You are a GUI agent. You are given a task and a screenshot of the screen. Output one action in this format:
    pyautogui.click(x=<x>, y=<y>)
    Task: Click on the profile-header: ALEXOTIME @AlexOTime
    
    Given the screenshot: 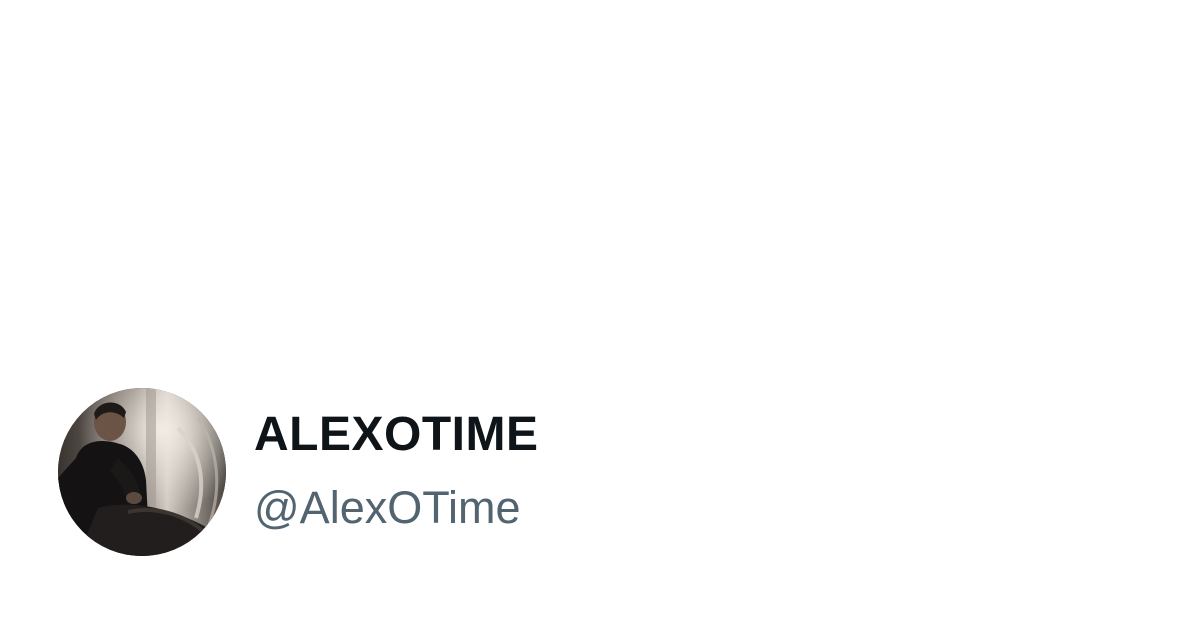 What is the action you would take?
    pyautogui.click(x=298, y=472)
    